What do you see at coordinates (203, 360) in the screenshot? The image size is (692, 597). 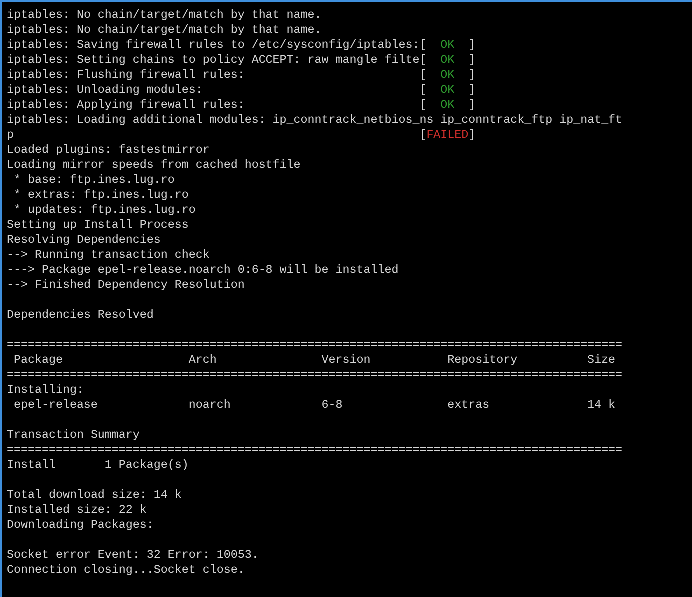 I see `table-cell-text: Arch` at bounding box center [203, 360].